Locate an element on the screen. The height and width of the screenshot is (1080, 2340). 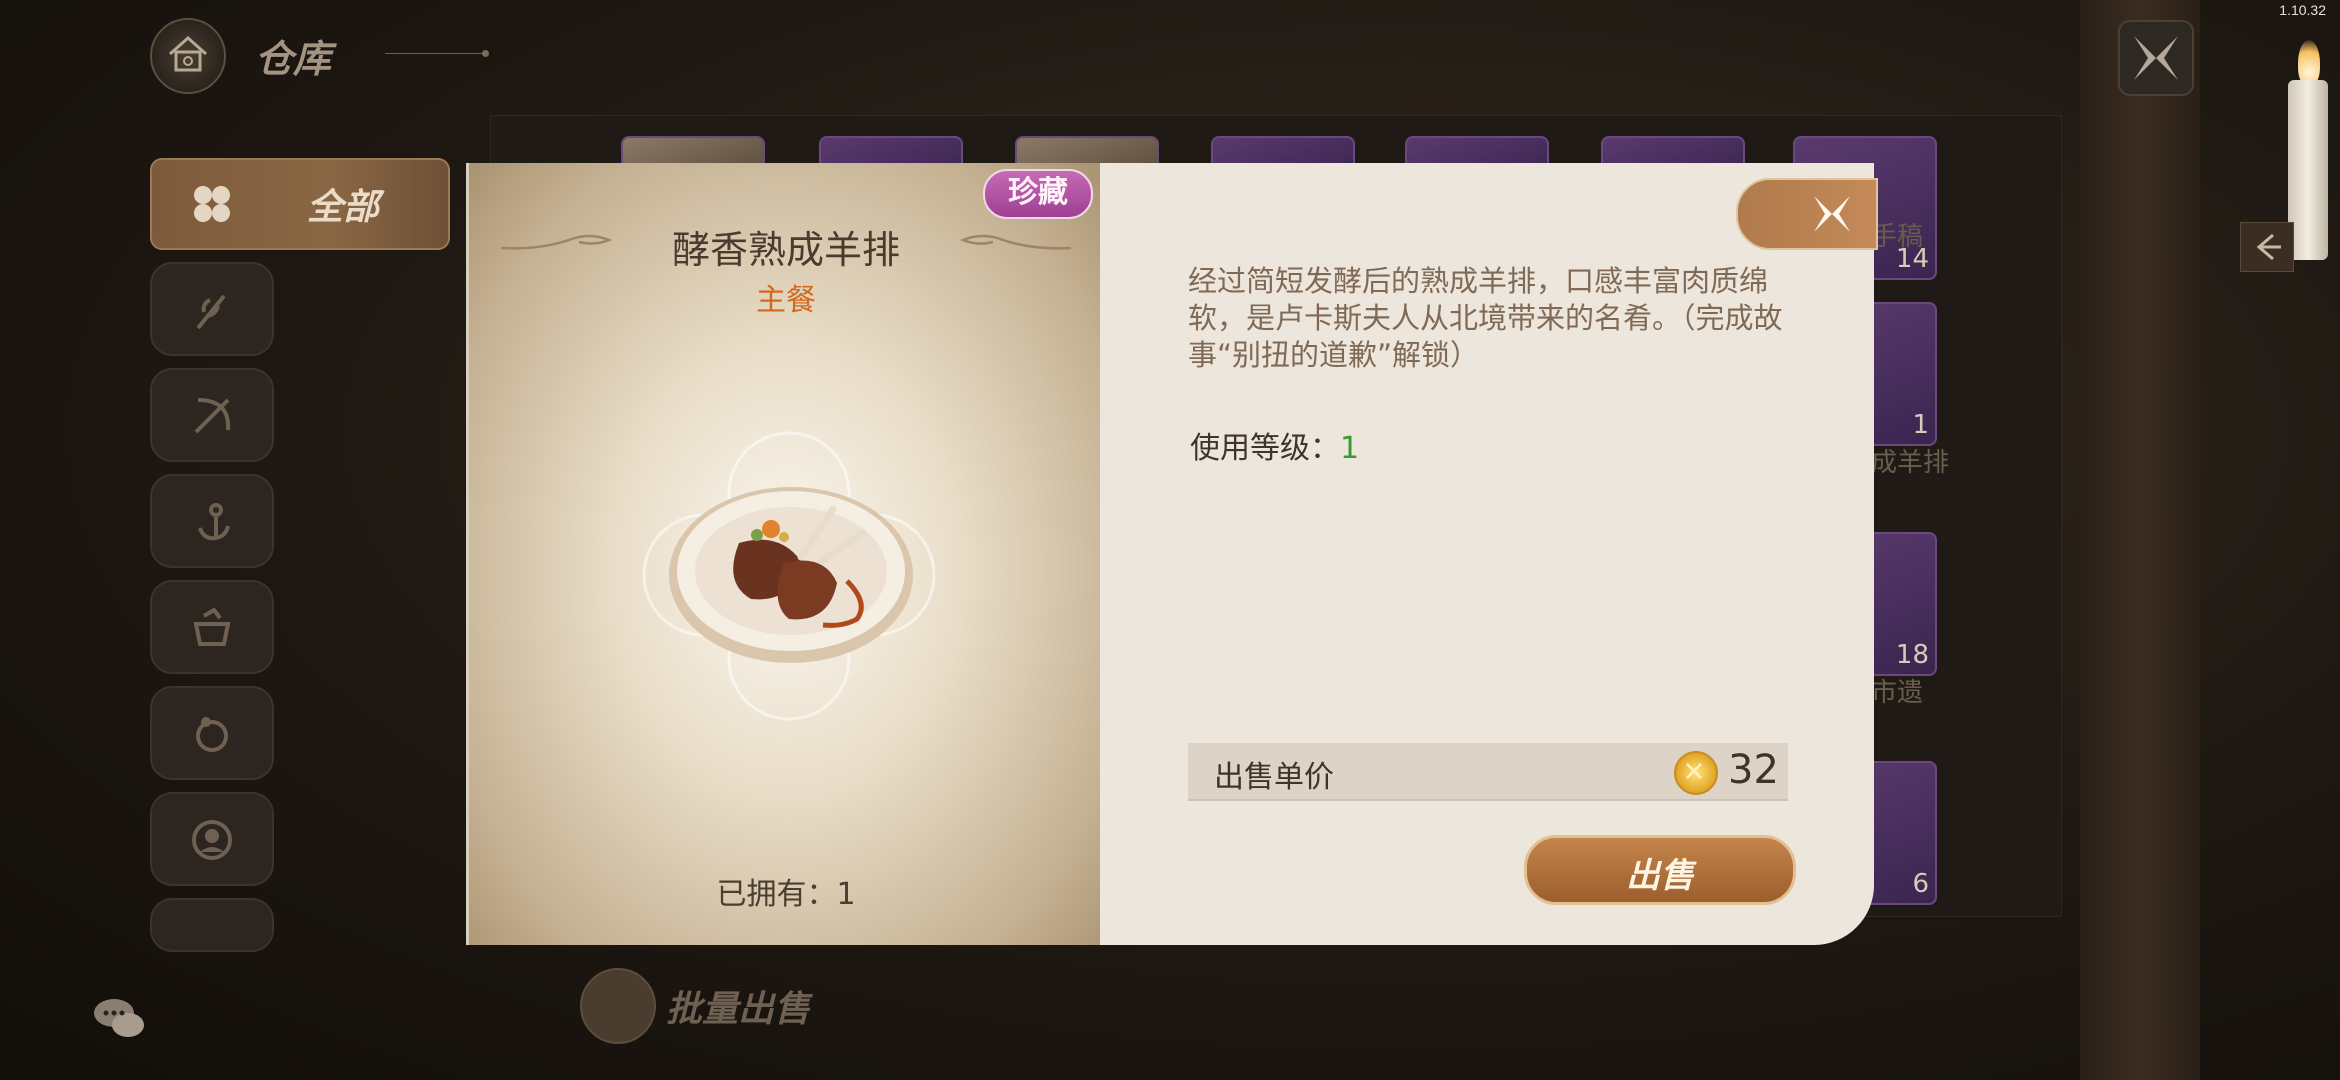
chat-icon is located at coordinates (120, 1019).